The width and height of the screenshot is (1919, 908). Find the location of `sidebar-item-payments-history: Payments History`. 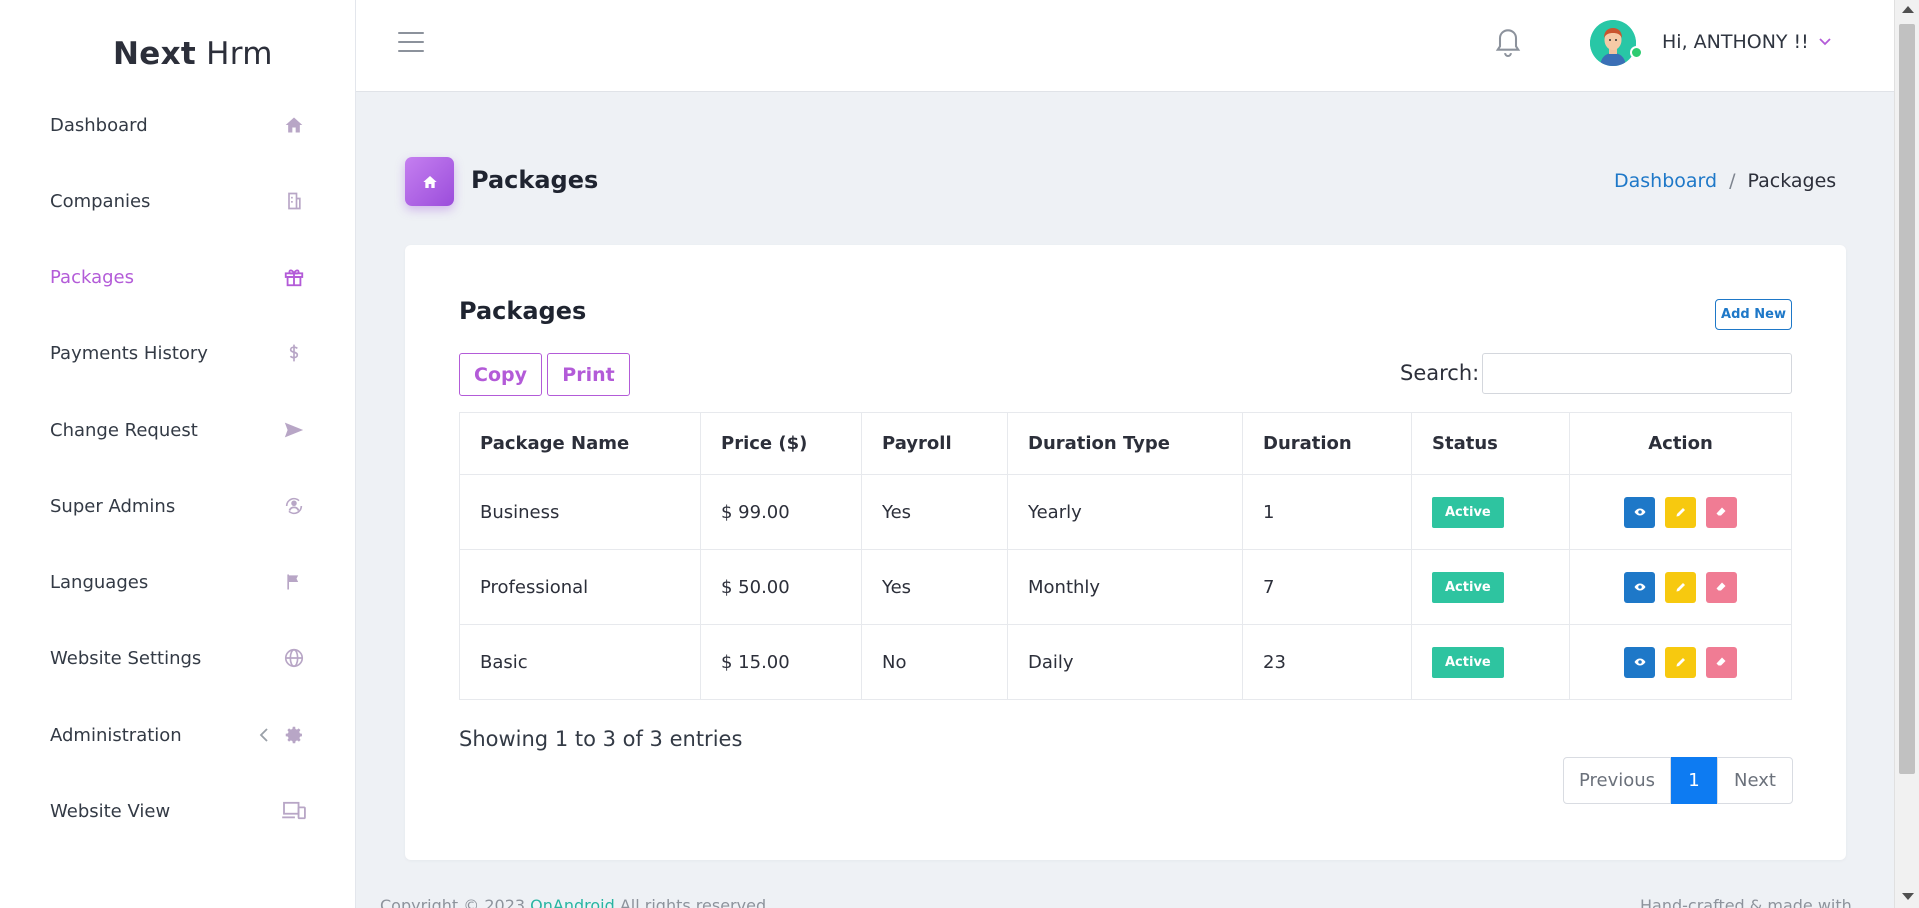

sidebar-item-payments-history: Payments History is located at coordinates (178, 353).